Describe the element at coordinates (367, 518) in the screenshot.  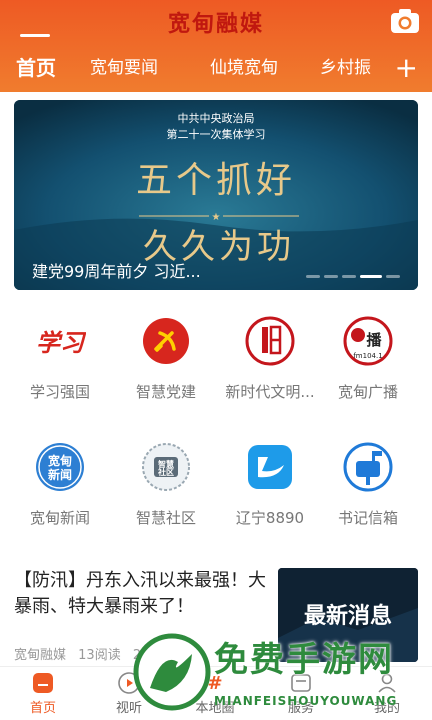
I see `grid-label: 书记信箱` at that location.